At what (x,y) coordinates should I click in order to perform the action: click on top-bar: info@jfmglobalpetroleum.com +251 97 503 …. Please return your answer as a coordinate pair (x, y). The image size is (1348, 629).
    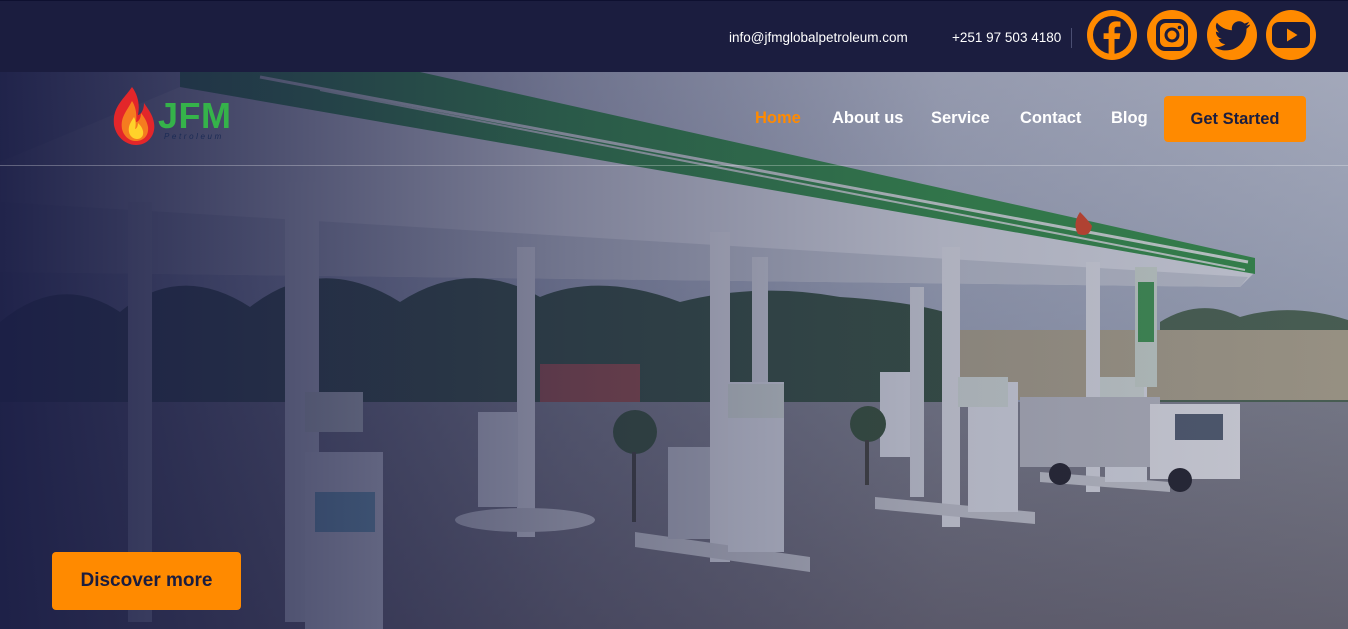
    Looking at the image, I should click on (674, 36).